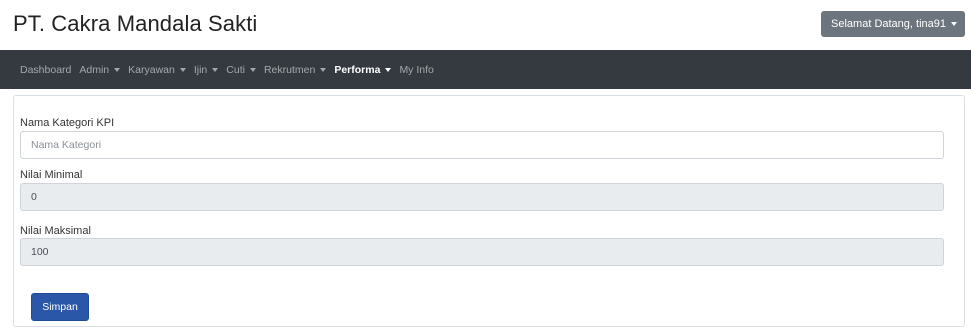 The width and height of the screenshot is (971, 332). I want to click on nilai-maksimal-label: Nilai Maksimal, so click(55, 231).